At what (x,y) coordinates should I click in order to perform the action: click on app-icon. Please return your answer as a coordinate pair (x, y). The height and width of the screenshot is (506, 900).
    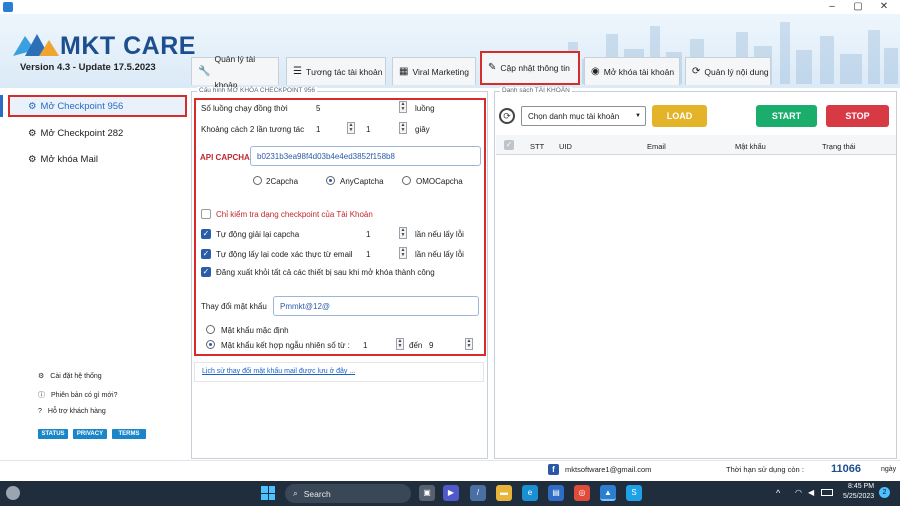
    Looking at the image, I should click on (8, 7).